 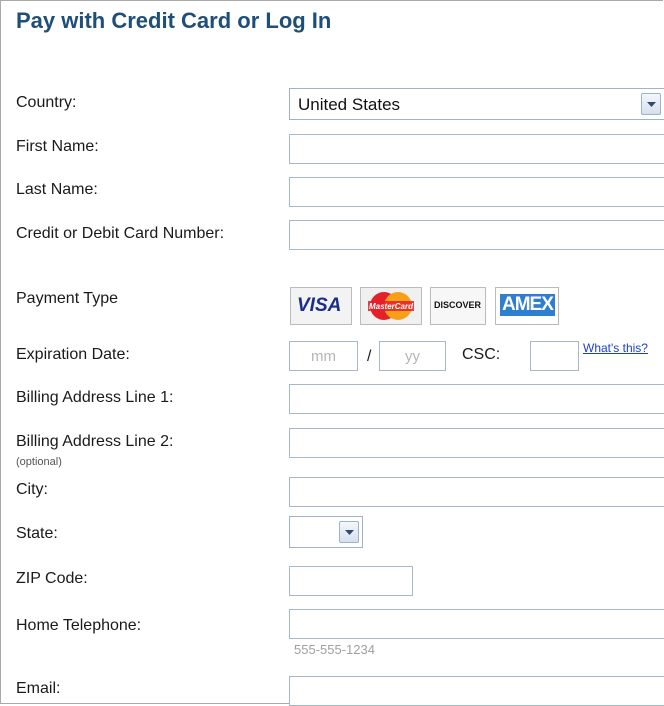 What do you see at coordinates (481, 354) in the screenshot?
I see `csc-label: CSC:` at bounding box center [481, 354].